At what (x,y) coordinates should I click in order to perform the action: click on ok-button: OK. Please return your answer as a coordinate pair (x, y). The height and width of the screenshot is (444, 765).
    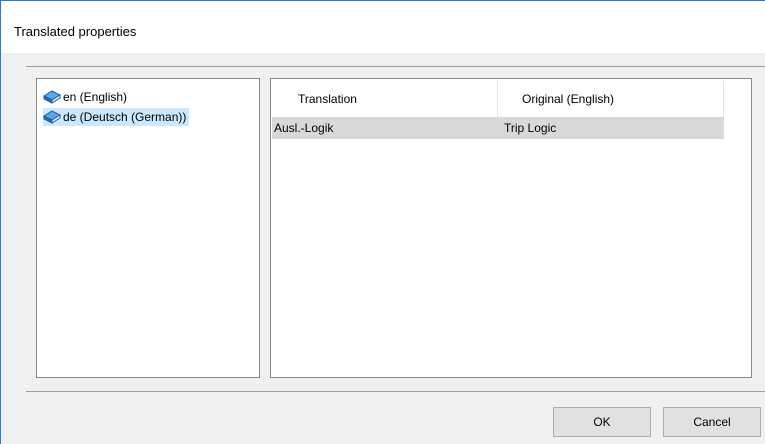
    Looking at the image, I should click on (602, 422).